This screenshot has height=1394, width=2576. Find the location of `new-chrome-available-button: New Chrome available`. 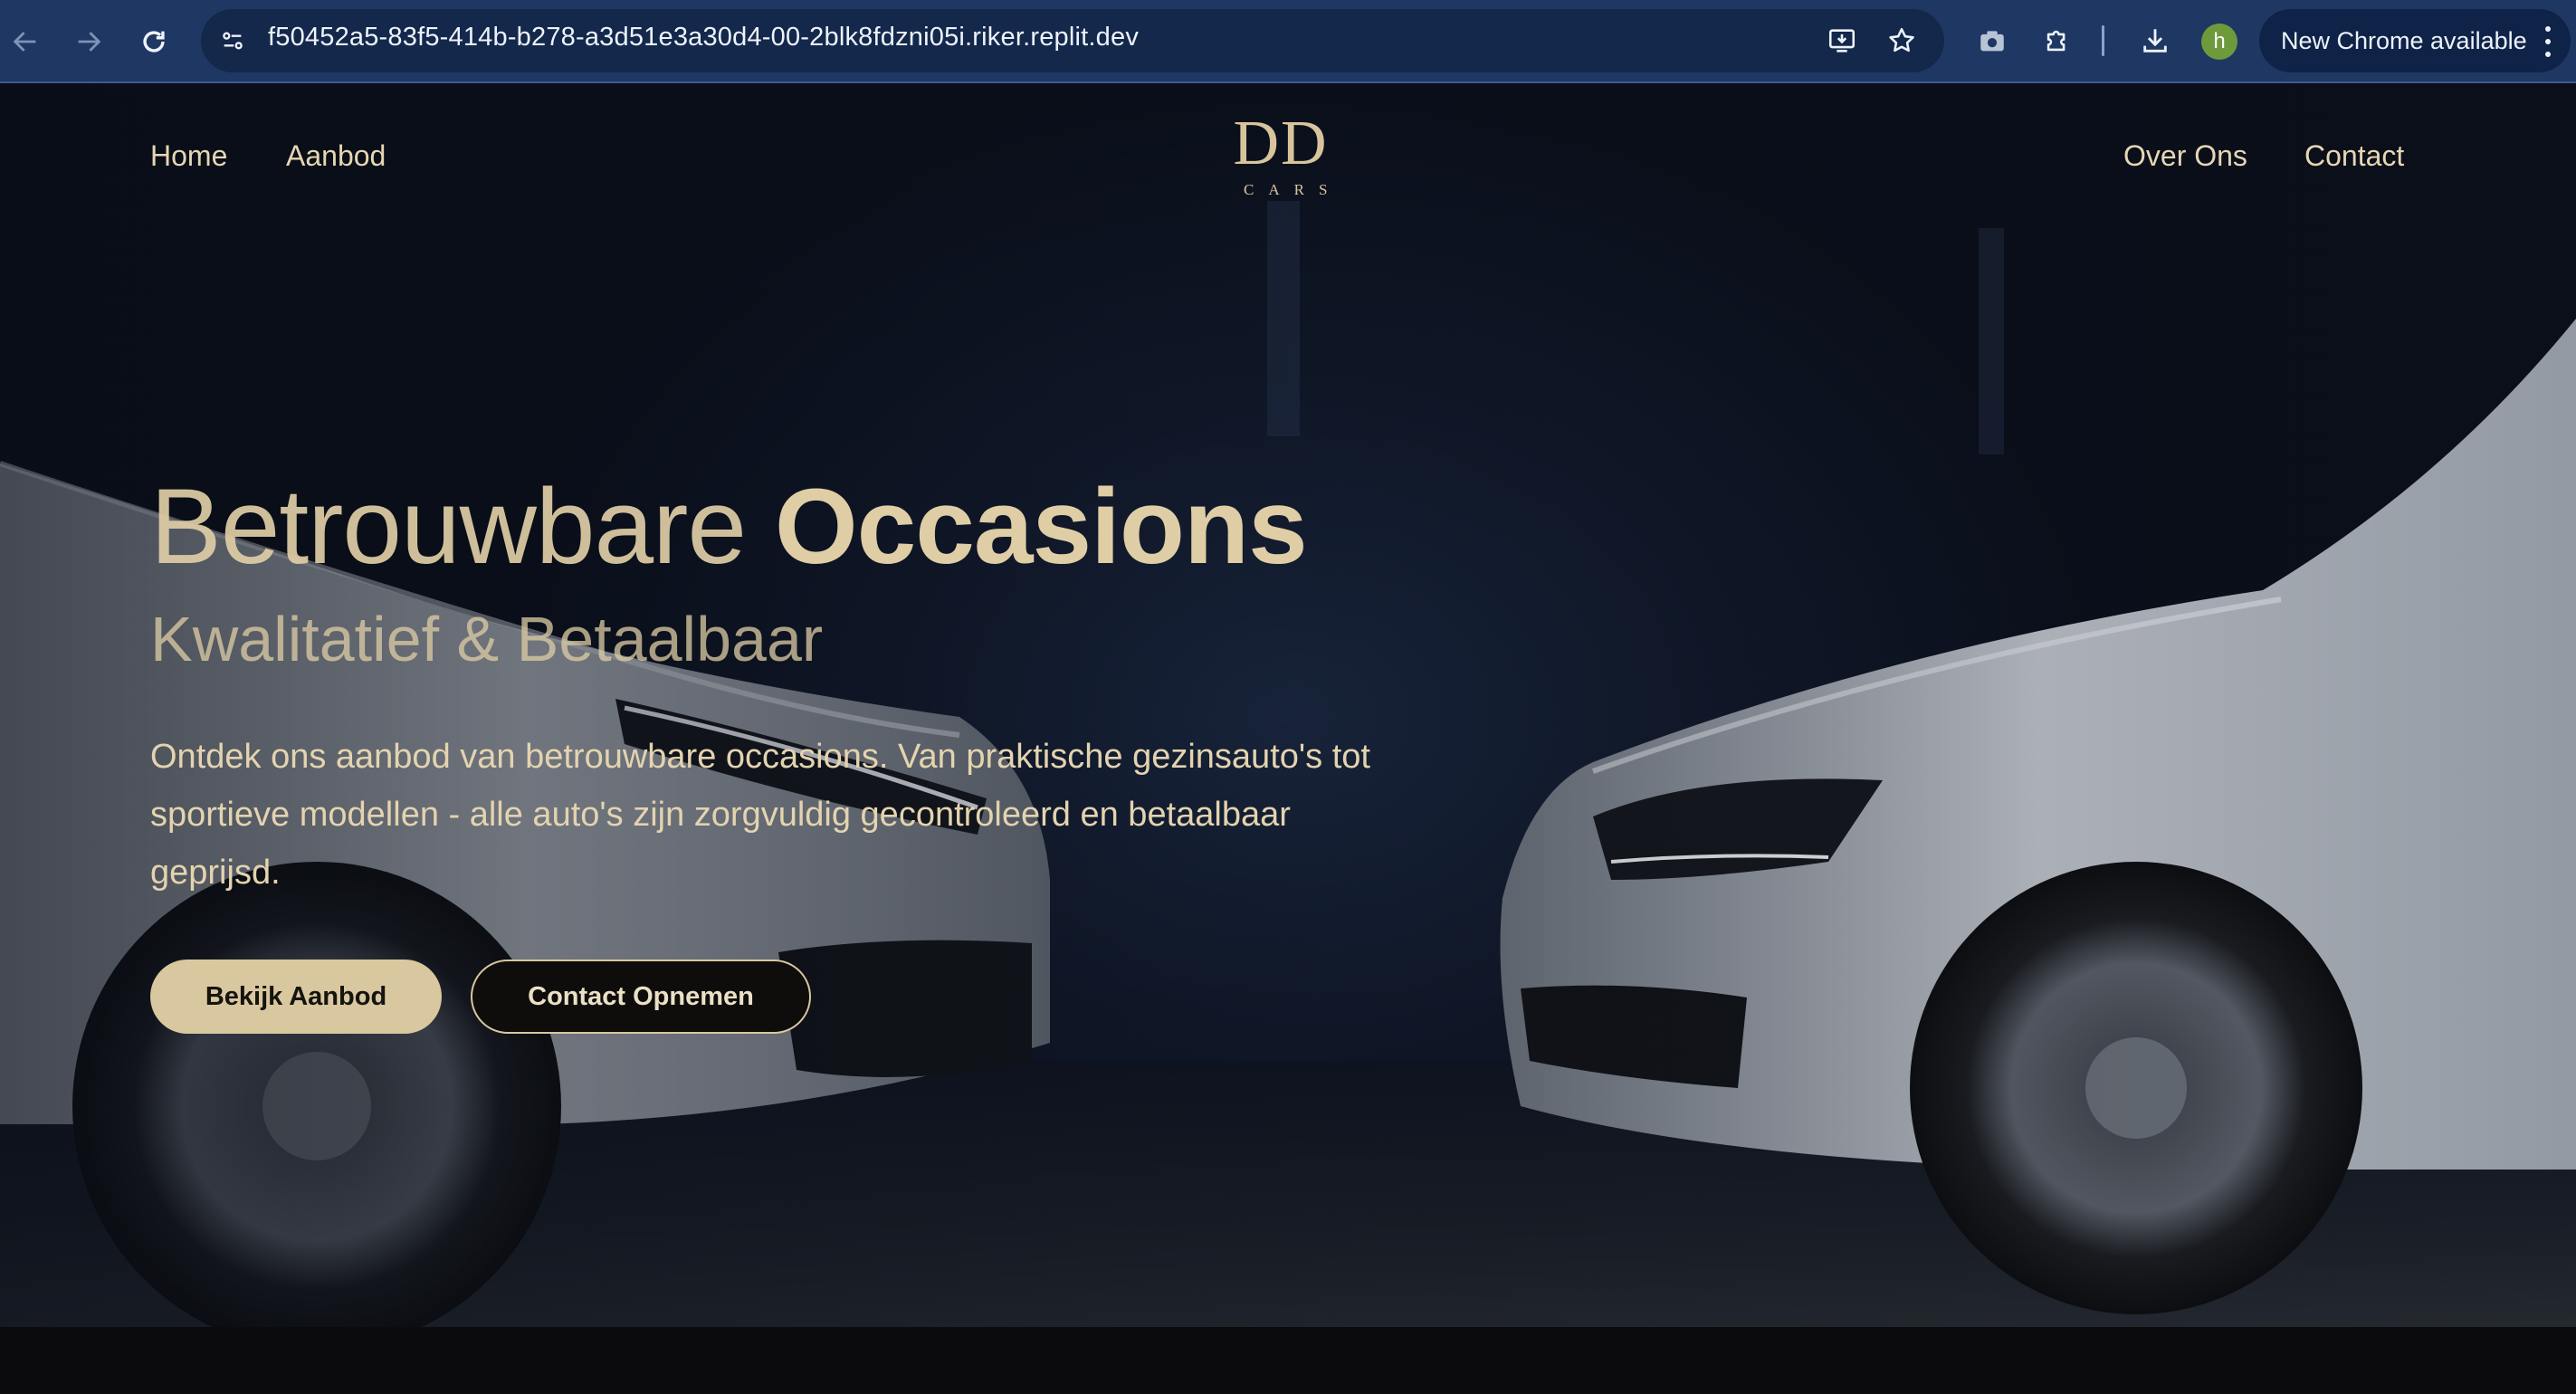

new-chrome-available-button: New Chrome available is located at coordinates (2415, 40).